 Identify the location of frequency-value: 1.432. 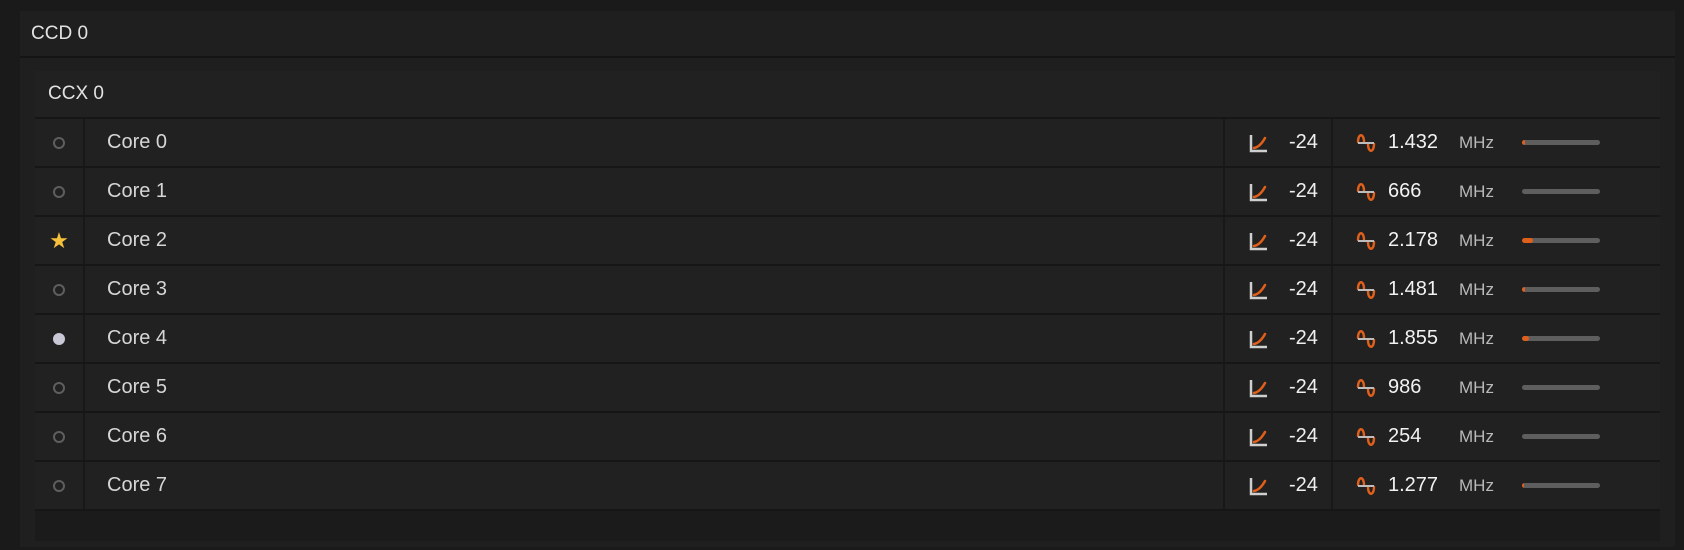
(1413, 142).